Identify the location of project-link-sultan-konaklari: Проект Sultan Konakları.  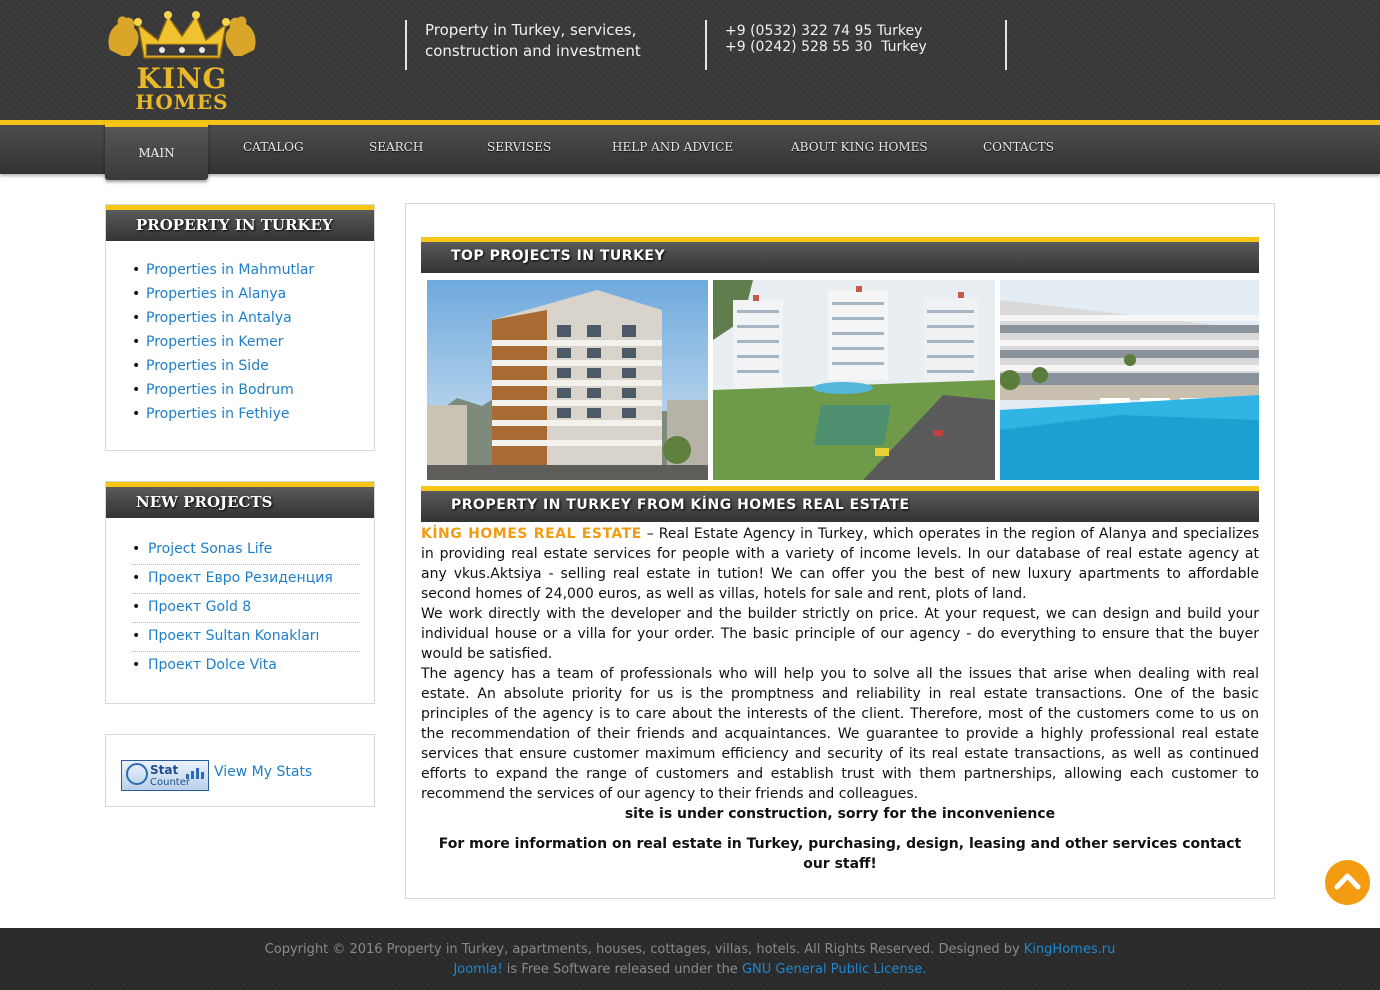
(233, 636).